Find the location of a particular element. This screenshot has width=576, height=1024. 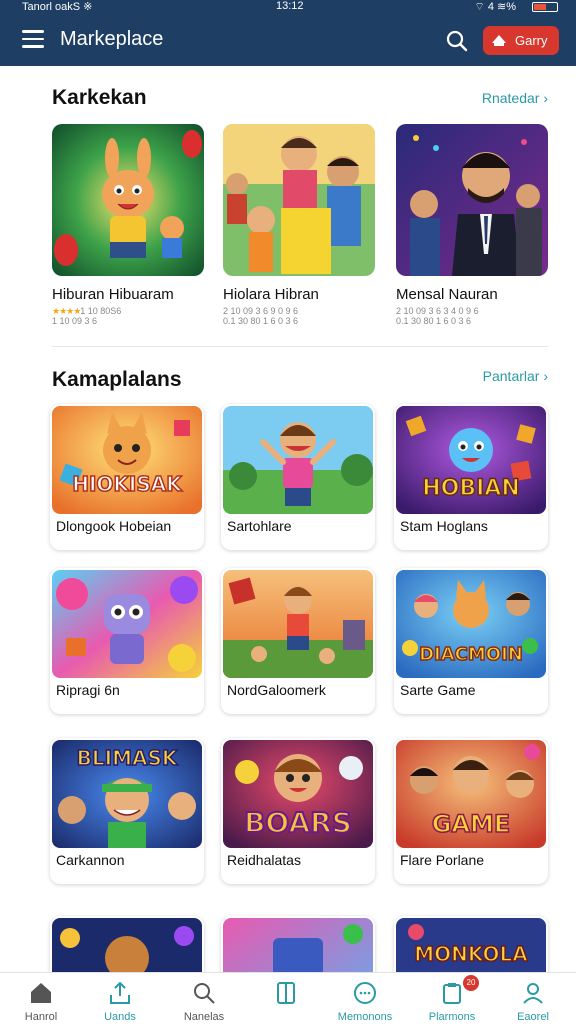

game-logo-text: GAME is located at coordinates (471, 824).